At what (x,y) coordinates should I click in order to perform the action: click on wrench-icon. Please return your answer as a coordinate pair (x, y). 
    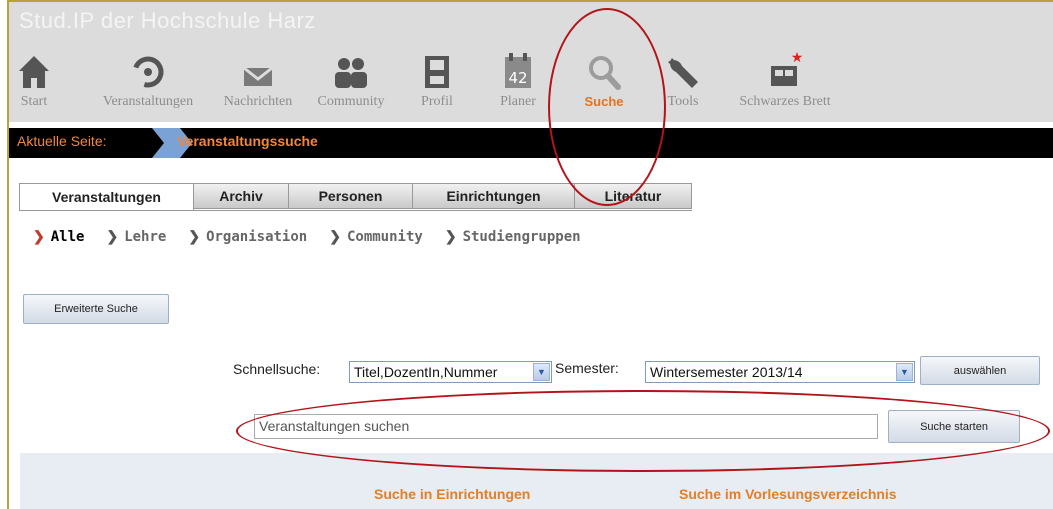
    Looking at the image, I should click on (683, 69).